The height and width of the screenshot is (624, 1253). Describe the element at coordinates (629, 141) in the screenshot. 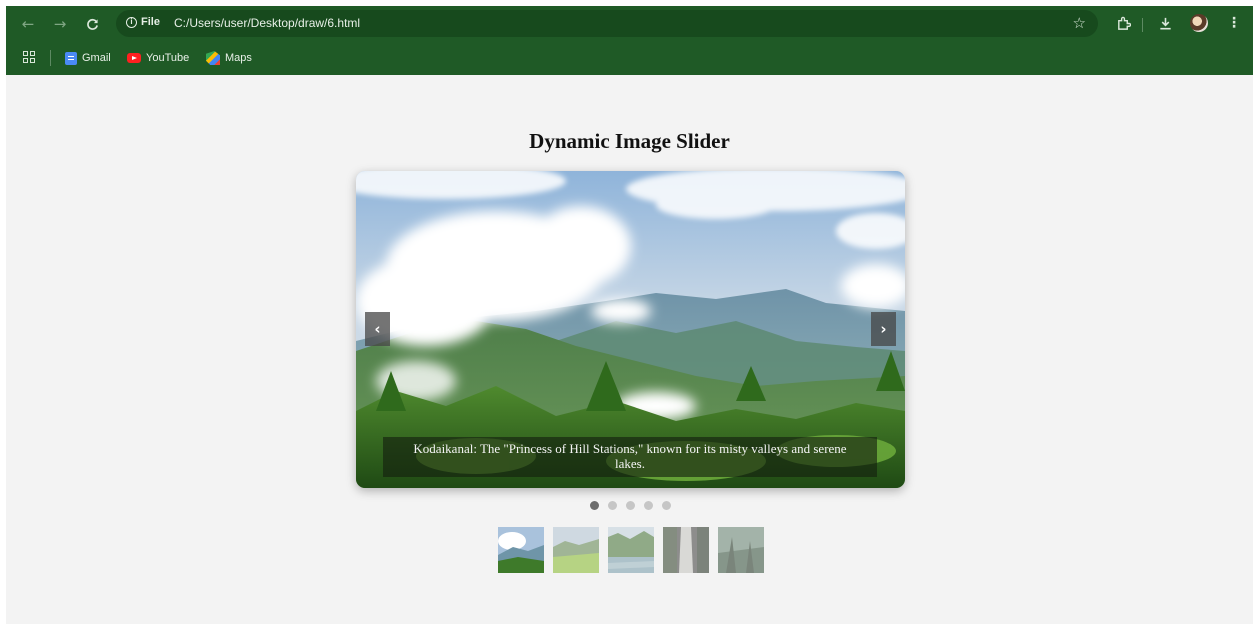

I see `page-title: Dynamic Image Slider` at that location.